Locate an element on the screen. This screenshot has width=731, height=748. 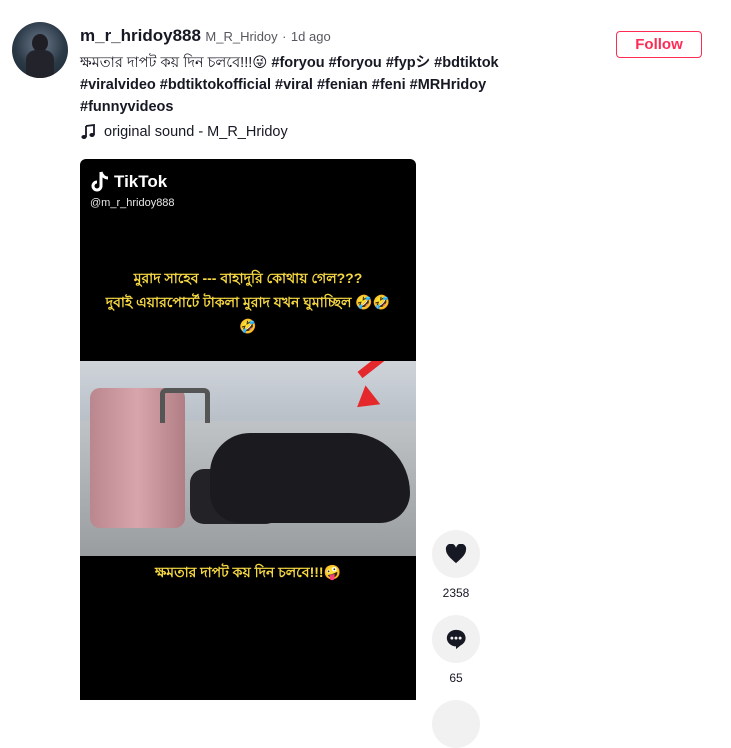
video-frame is located at coordinates (248, 458).